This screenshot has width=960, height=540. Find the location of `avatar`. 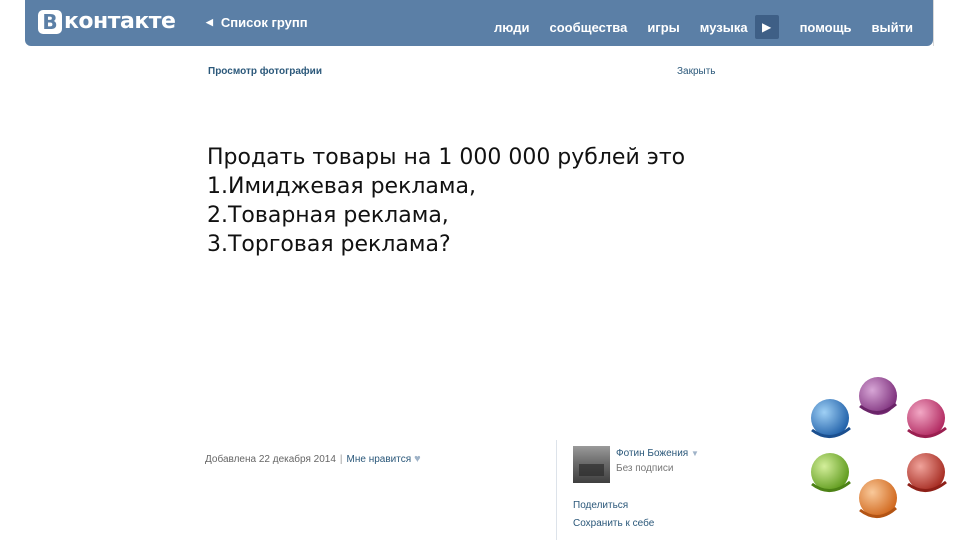

avatar is located at coordinates (591, 464).